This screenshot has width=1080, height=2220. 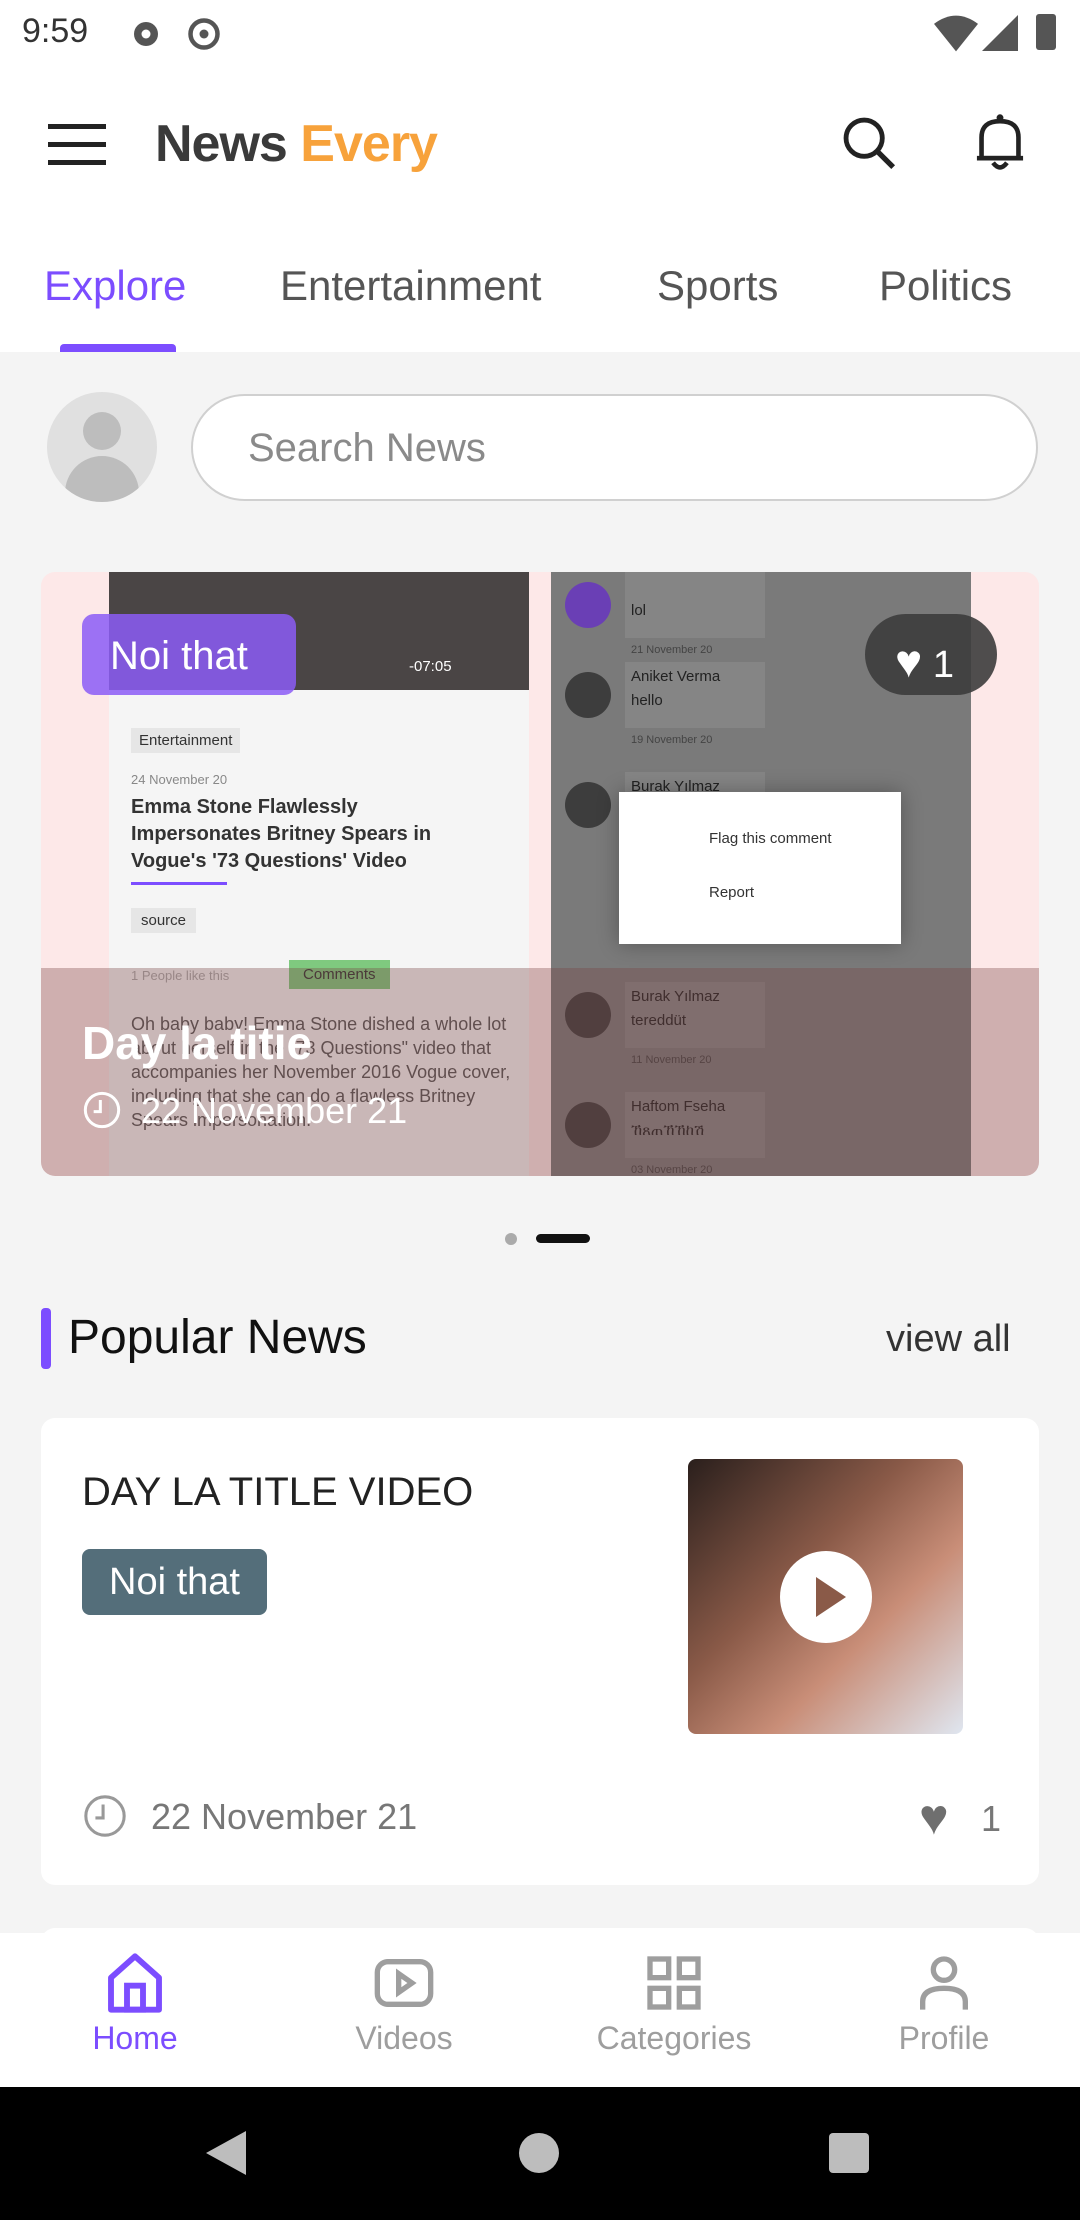 I want to click on news-thumbnail, so click(x=825, y=1596).